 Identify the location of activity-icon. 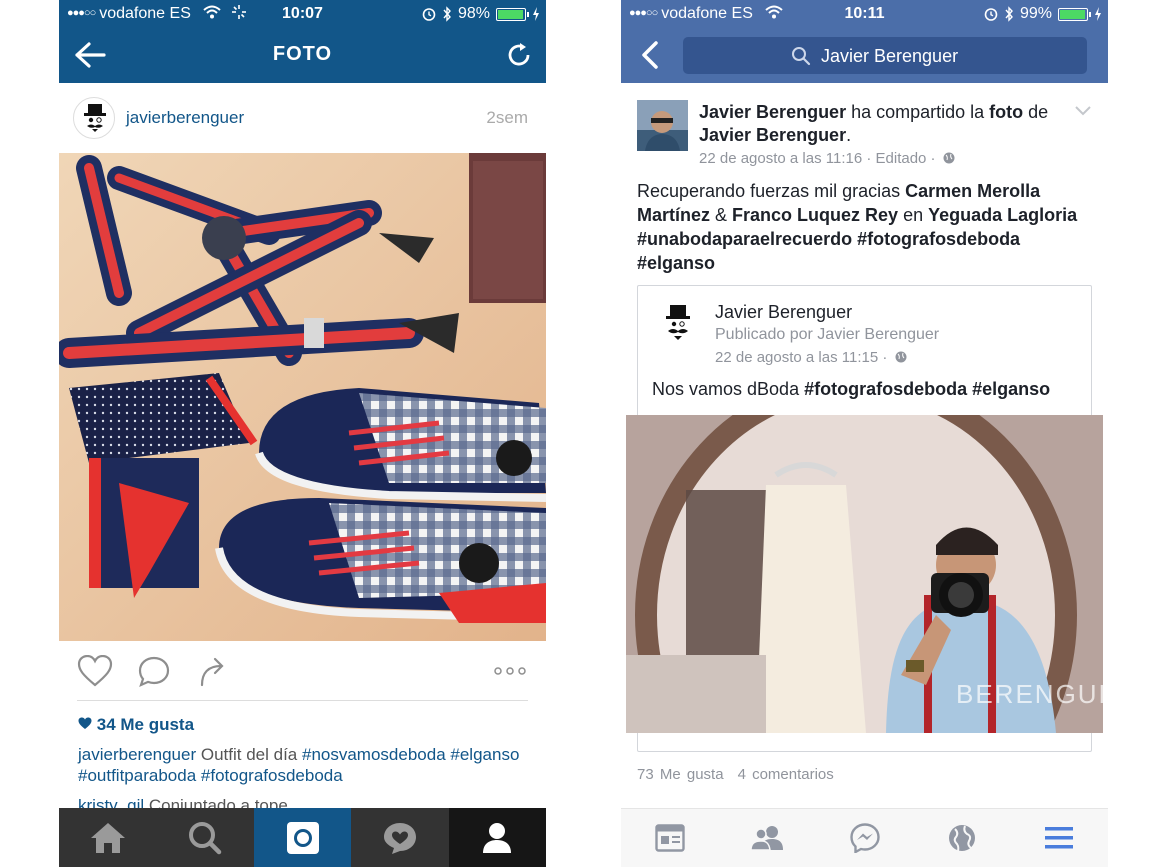
(399, 838).